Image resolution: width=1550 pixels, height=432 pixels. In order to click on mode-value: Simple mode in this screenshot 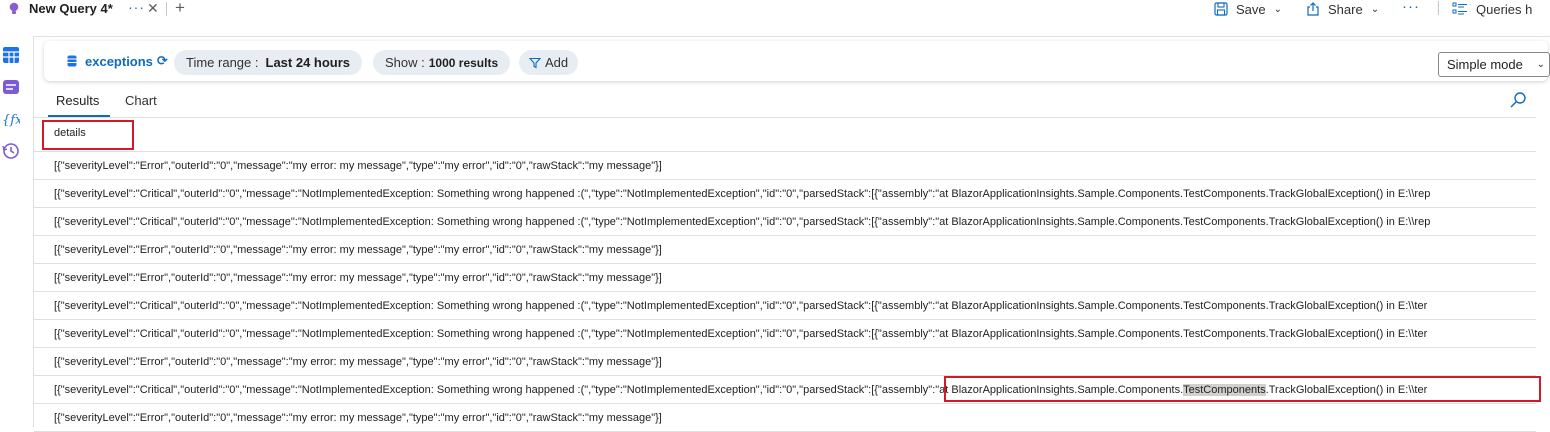, I will do `click(1485, 64)`.